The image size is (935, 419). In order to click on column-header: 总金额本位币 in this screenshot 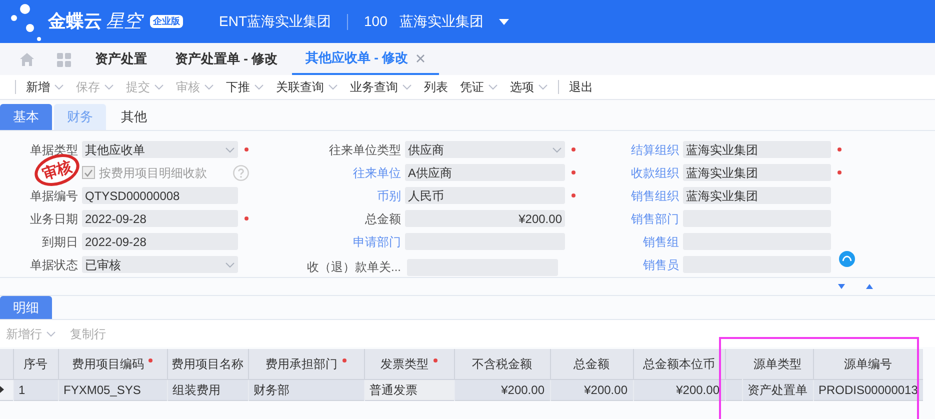, I will do `click(679, 364)`.